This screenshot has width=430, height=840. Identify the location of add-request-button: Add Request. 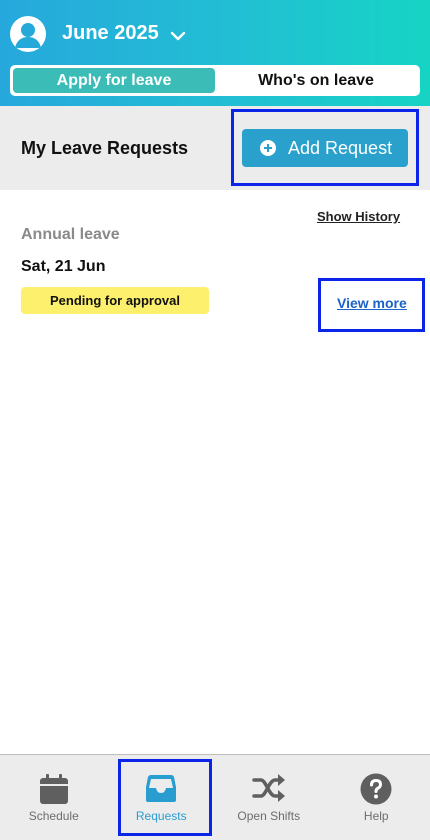
(325, 148).